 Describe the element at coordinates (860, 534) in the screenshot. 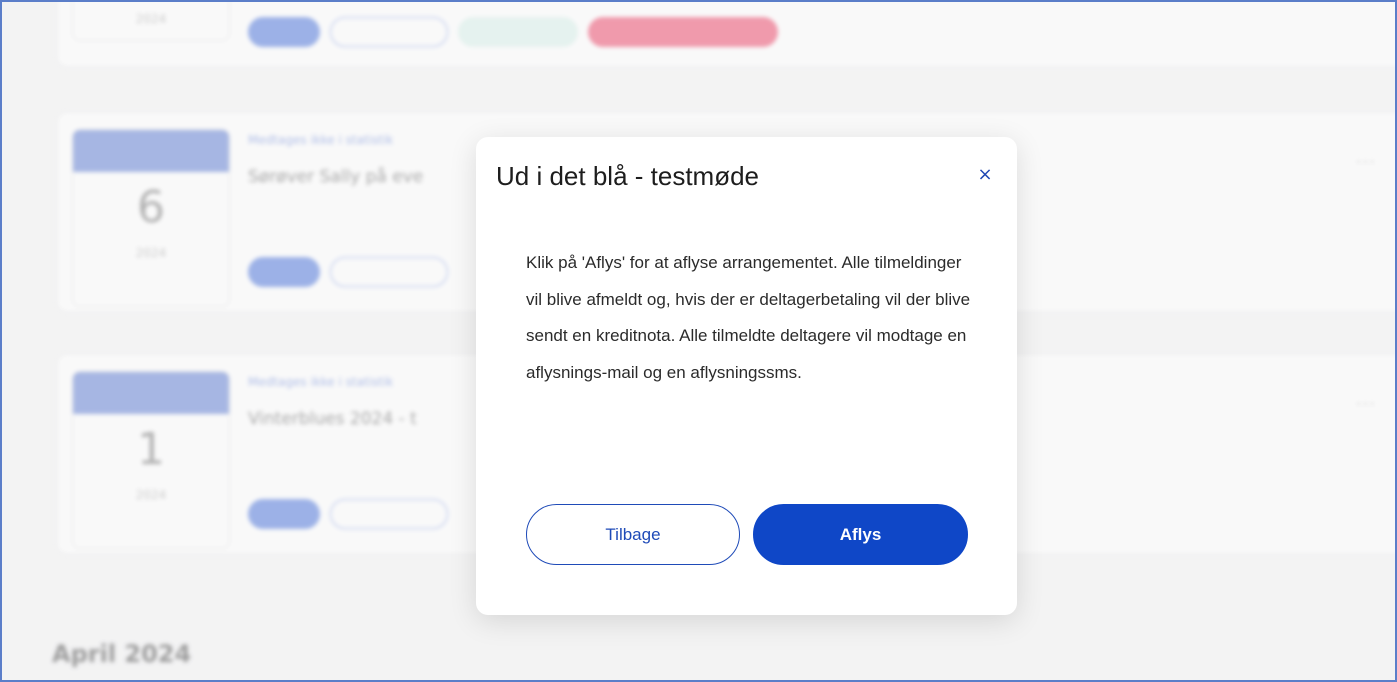

I see `confirm-cancel-button: Aflys` at that location.